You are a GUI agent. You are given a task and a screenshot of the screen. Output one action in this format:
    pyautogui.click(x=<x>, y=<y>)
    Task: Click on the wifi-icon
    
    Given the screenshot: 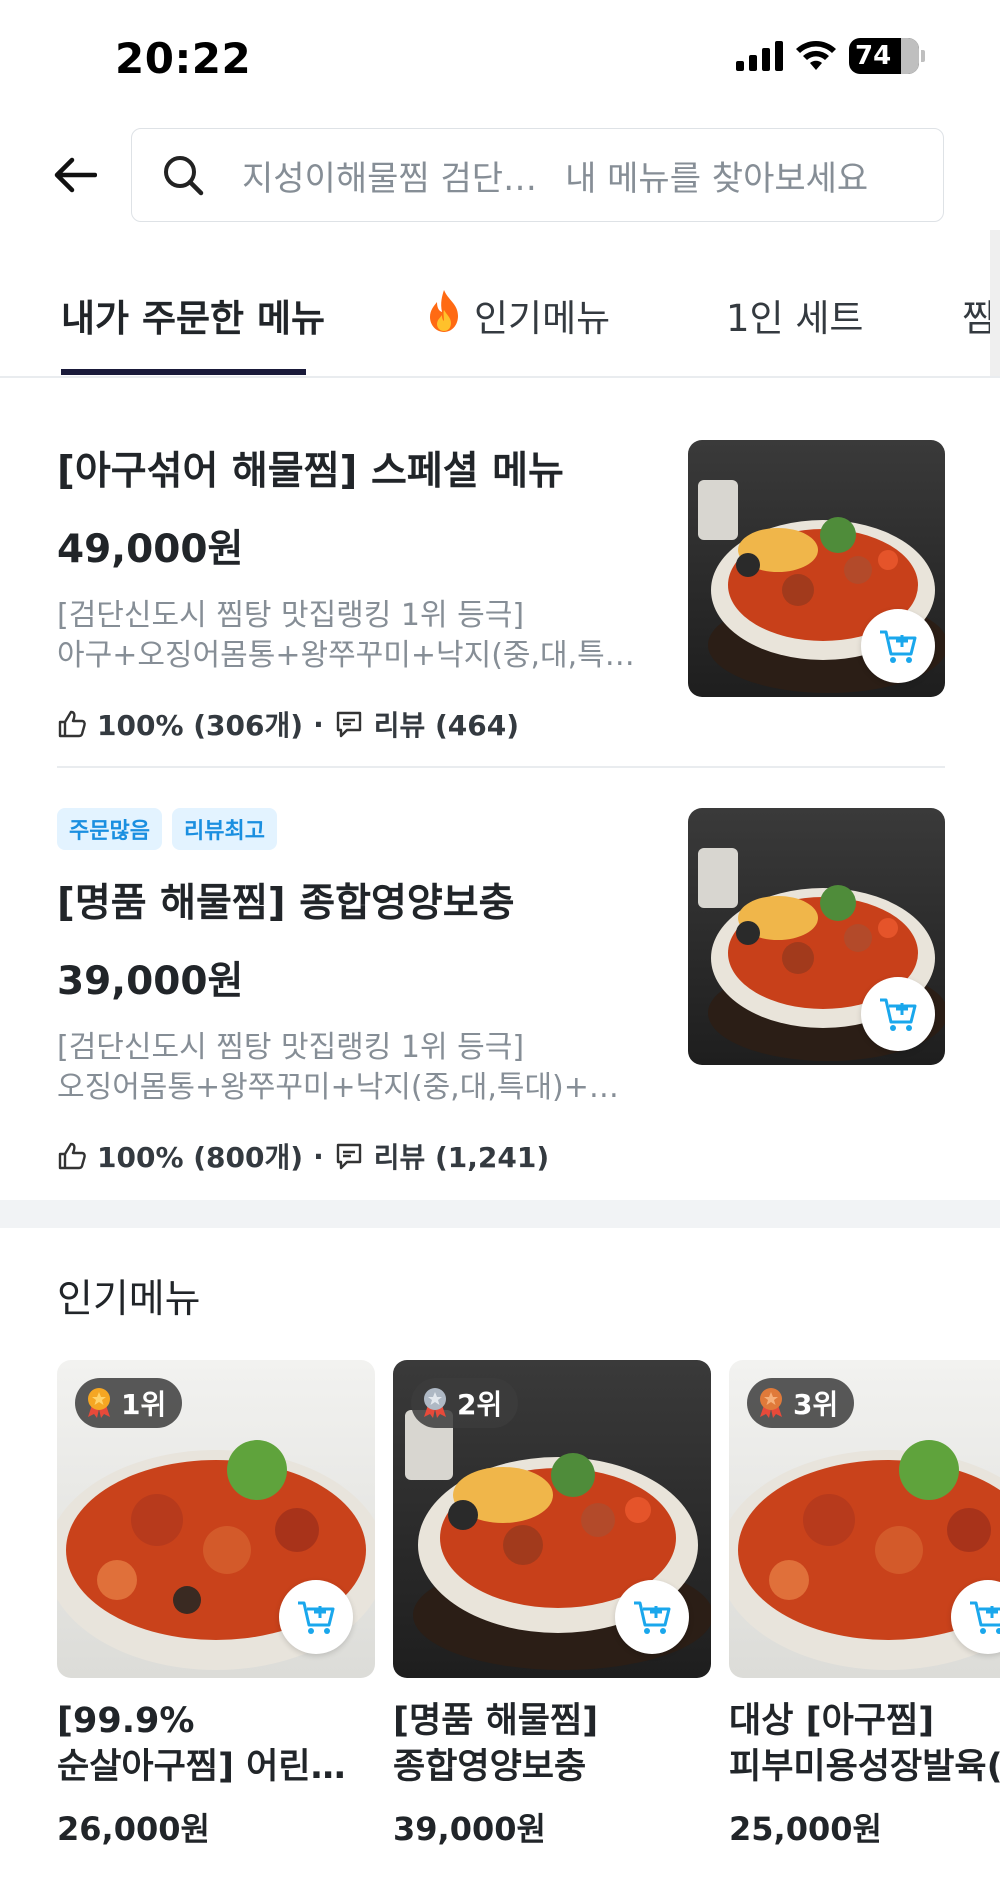 What is the action you would take?
    pyautogui.click(x=816, y=55)
    